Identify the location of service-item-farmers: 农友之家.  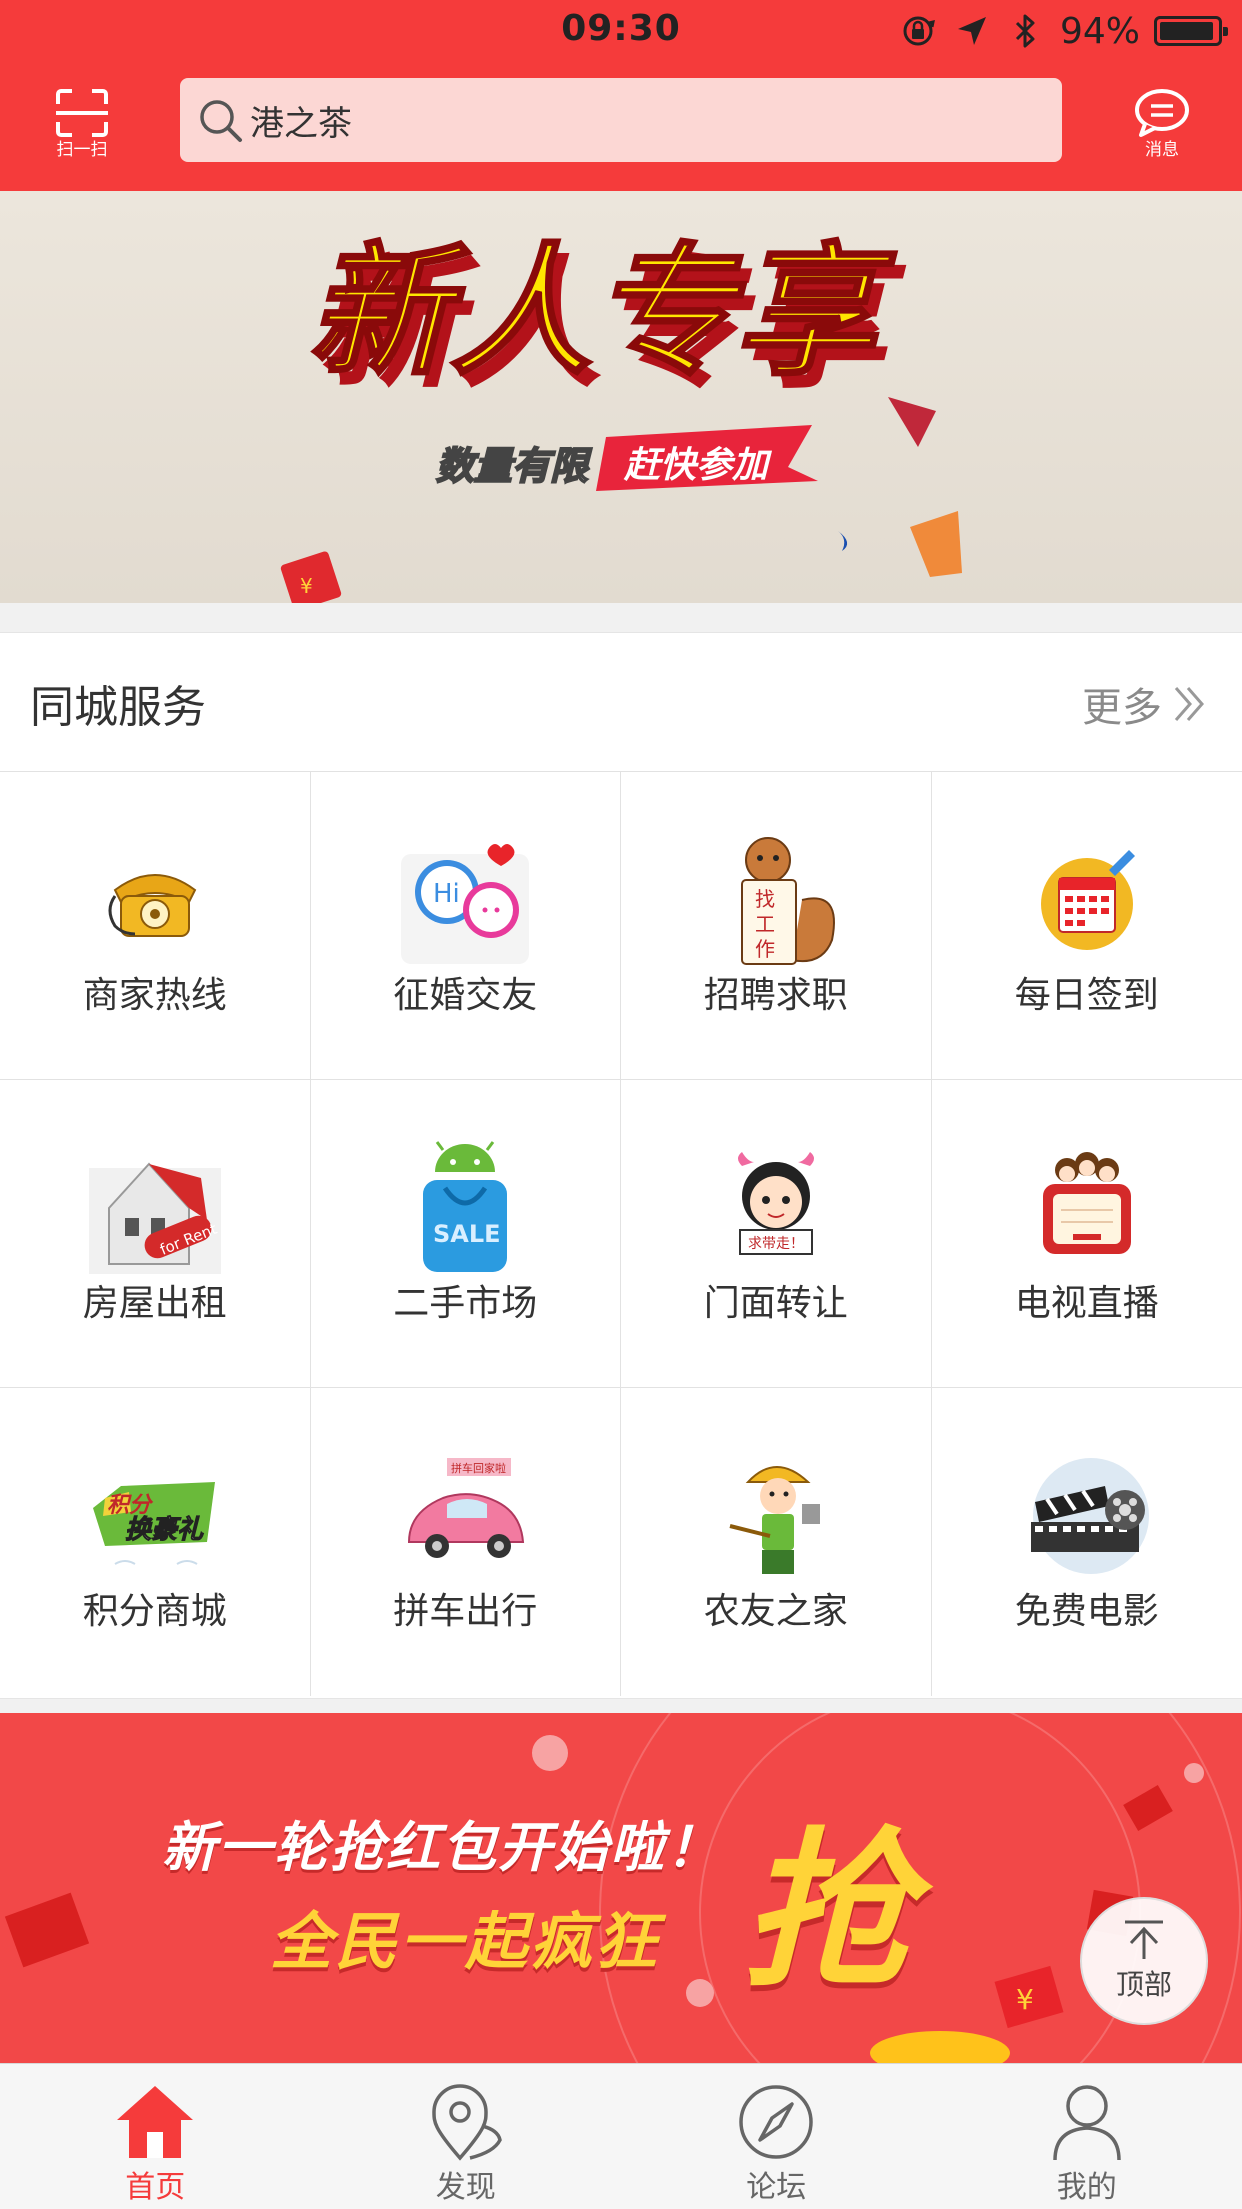
(776, 1542).